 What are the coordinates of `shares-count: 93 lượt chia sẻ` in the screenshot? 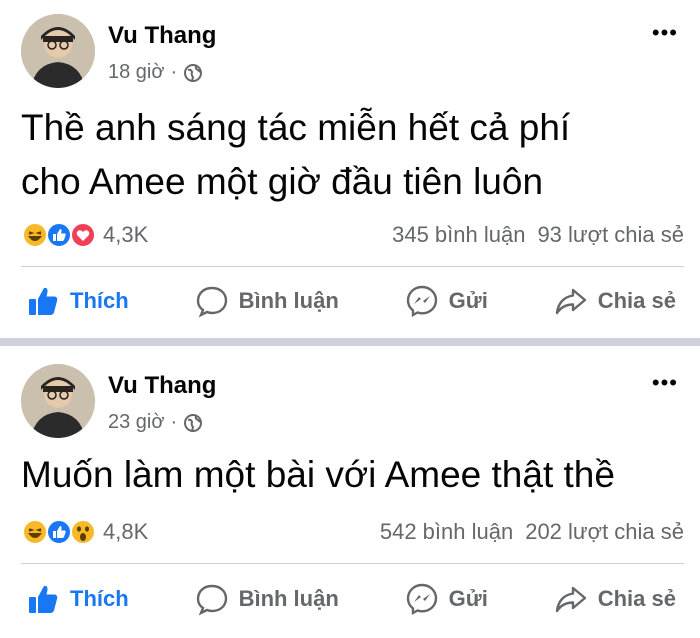 It's located at (610, 235).